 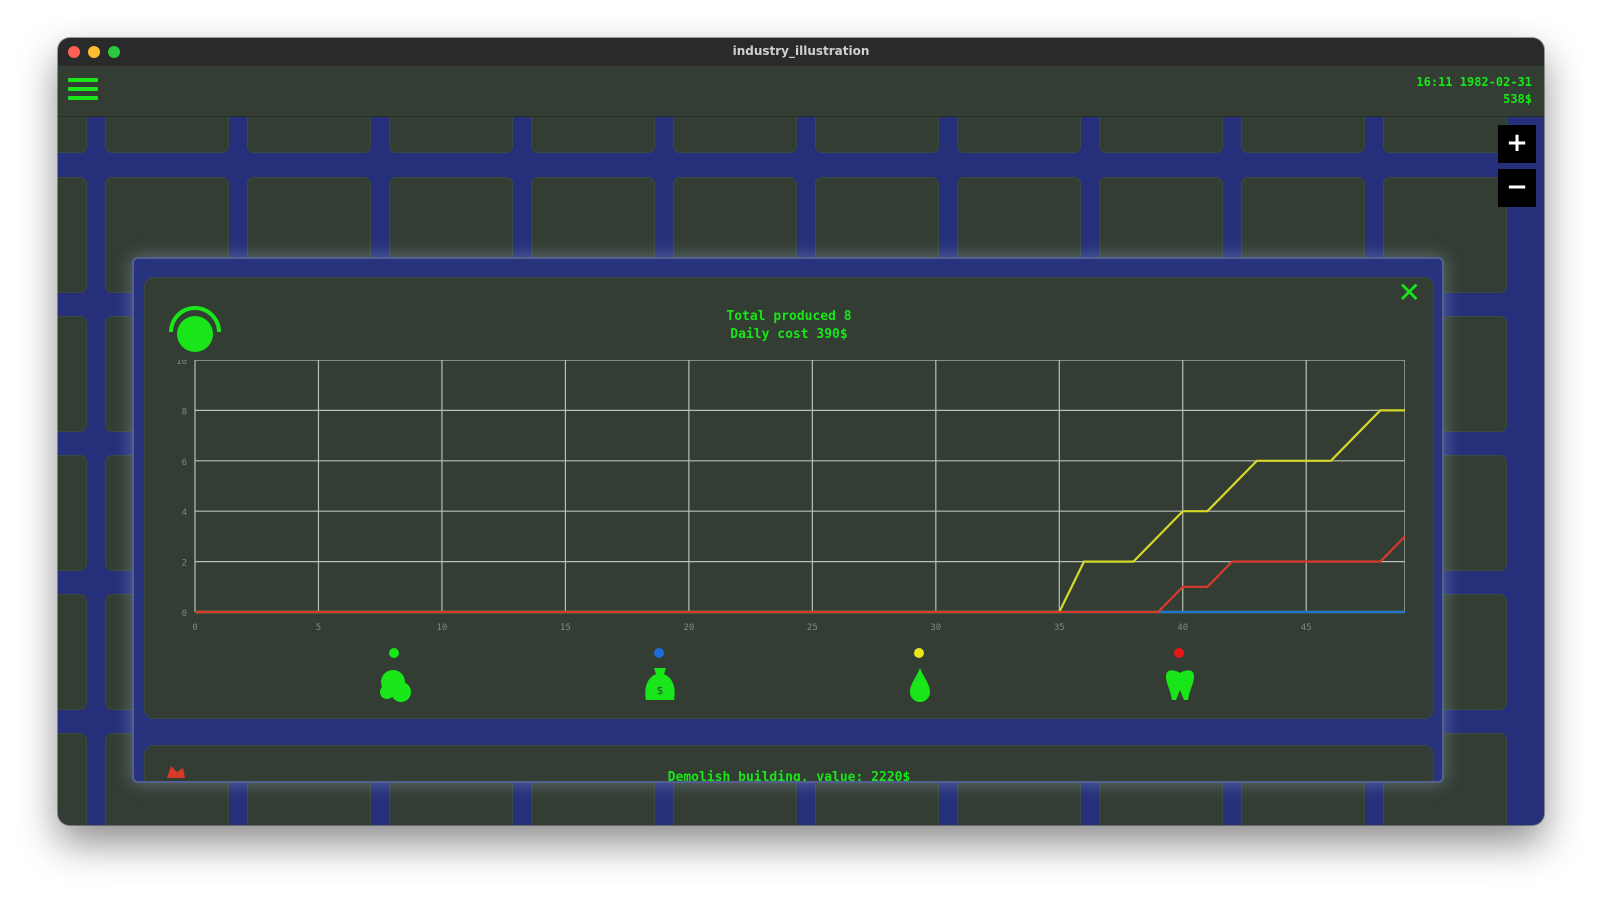 What do you see at coordinates (920, 685) in the screenshot?
I see `drop-icon` at bounding box center [920, 685].